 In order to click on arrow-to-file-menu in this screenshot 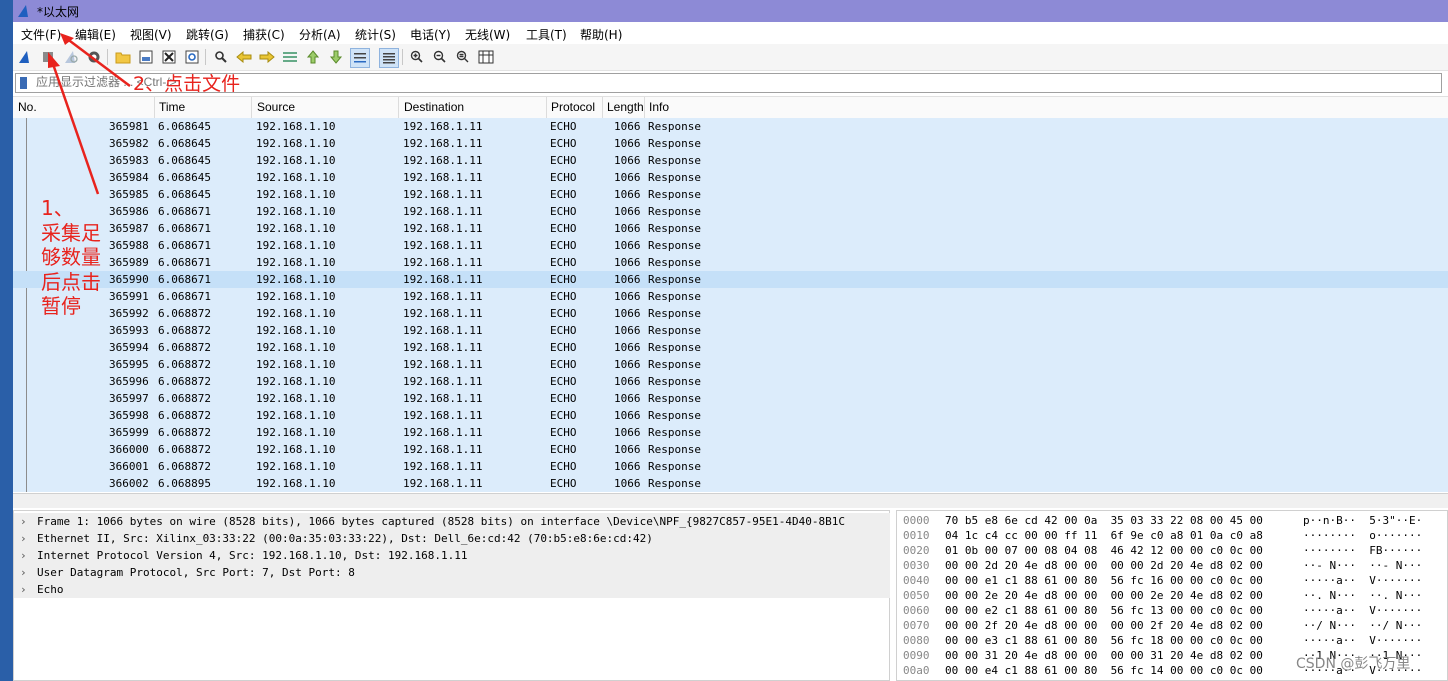, I will do `click(98, 62)`.